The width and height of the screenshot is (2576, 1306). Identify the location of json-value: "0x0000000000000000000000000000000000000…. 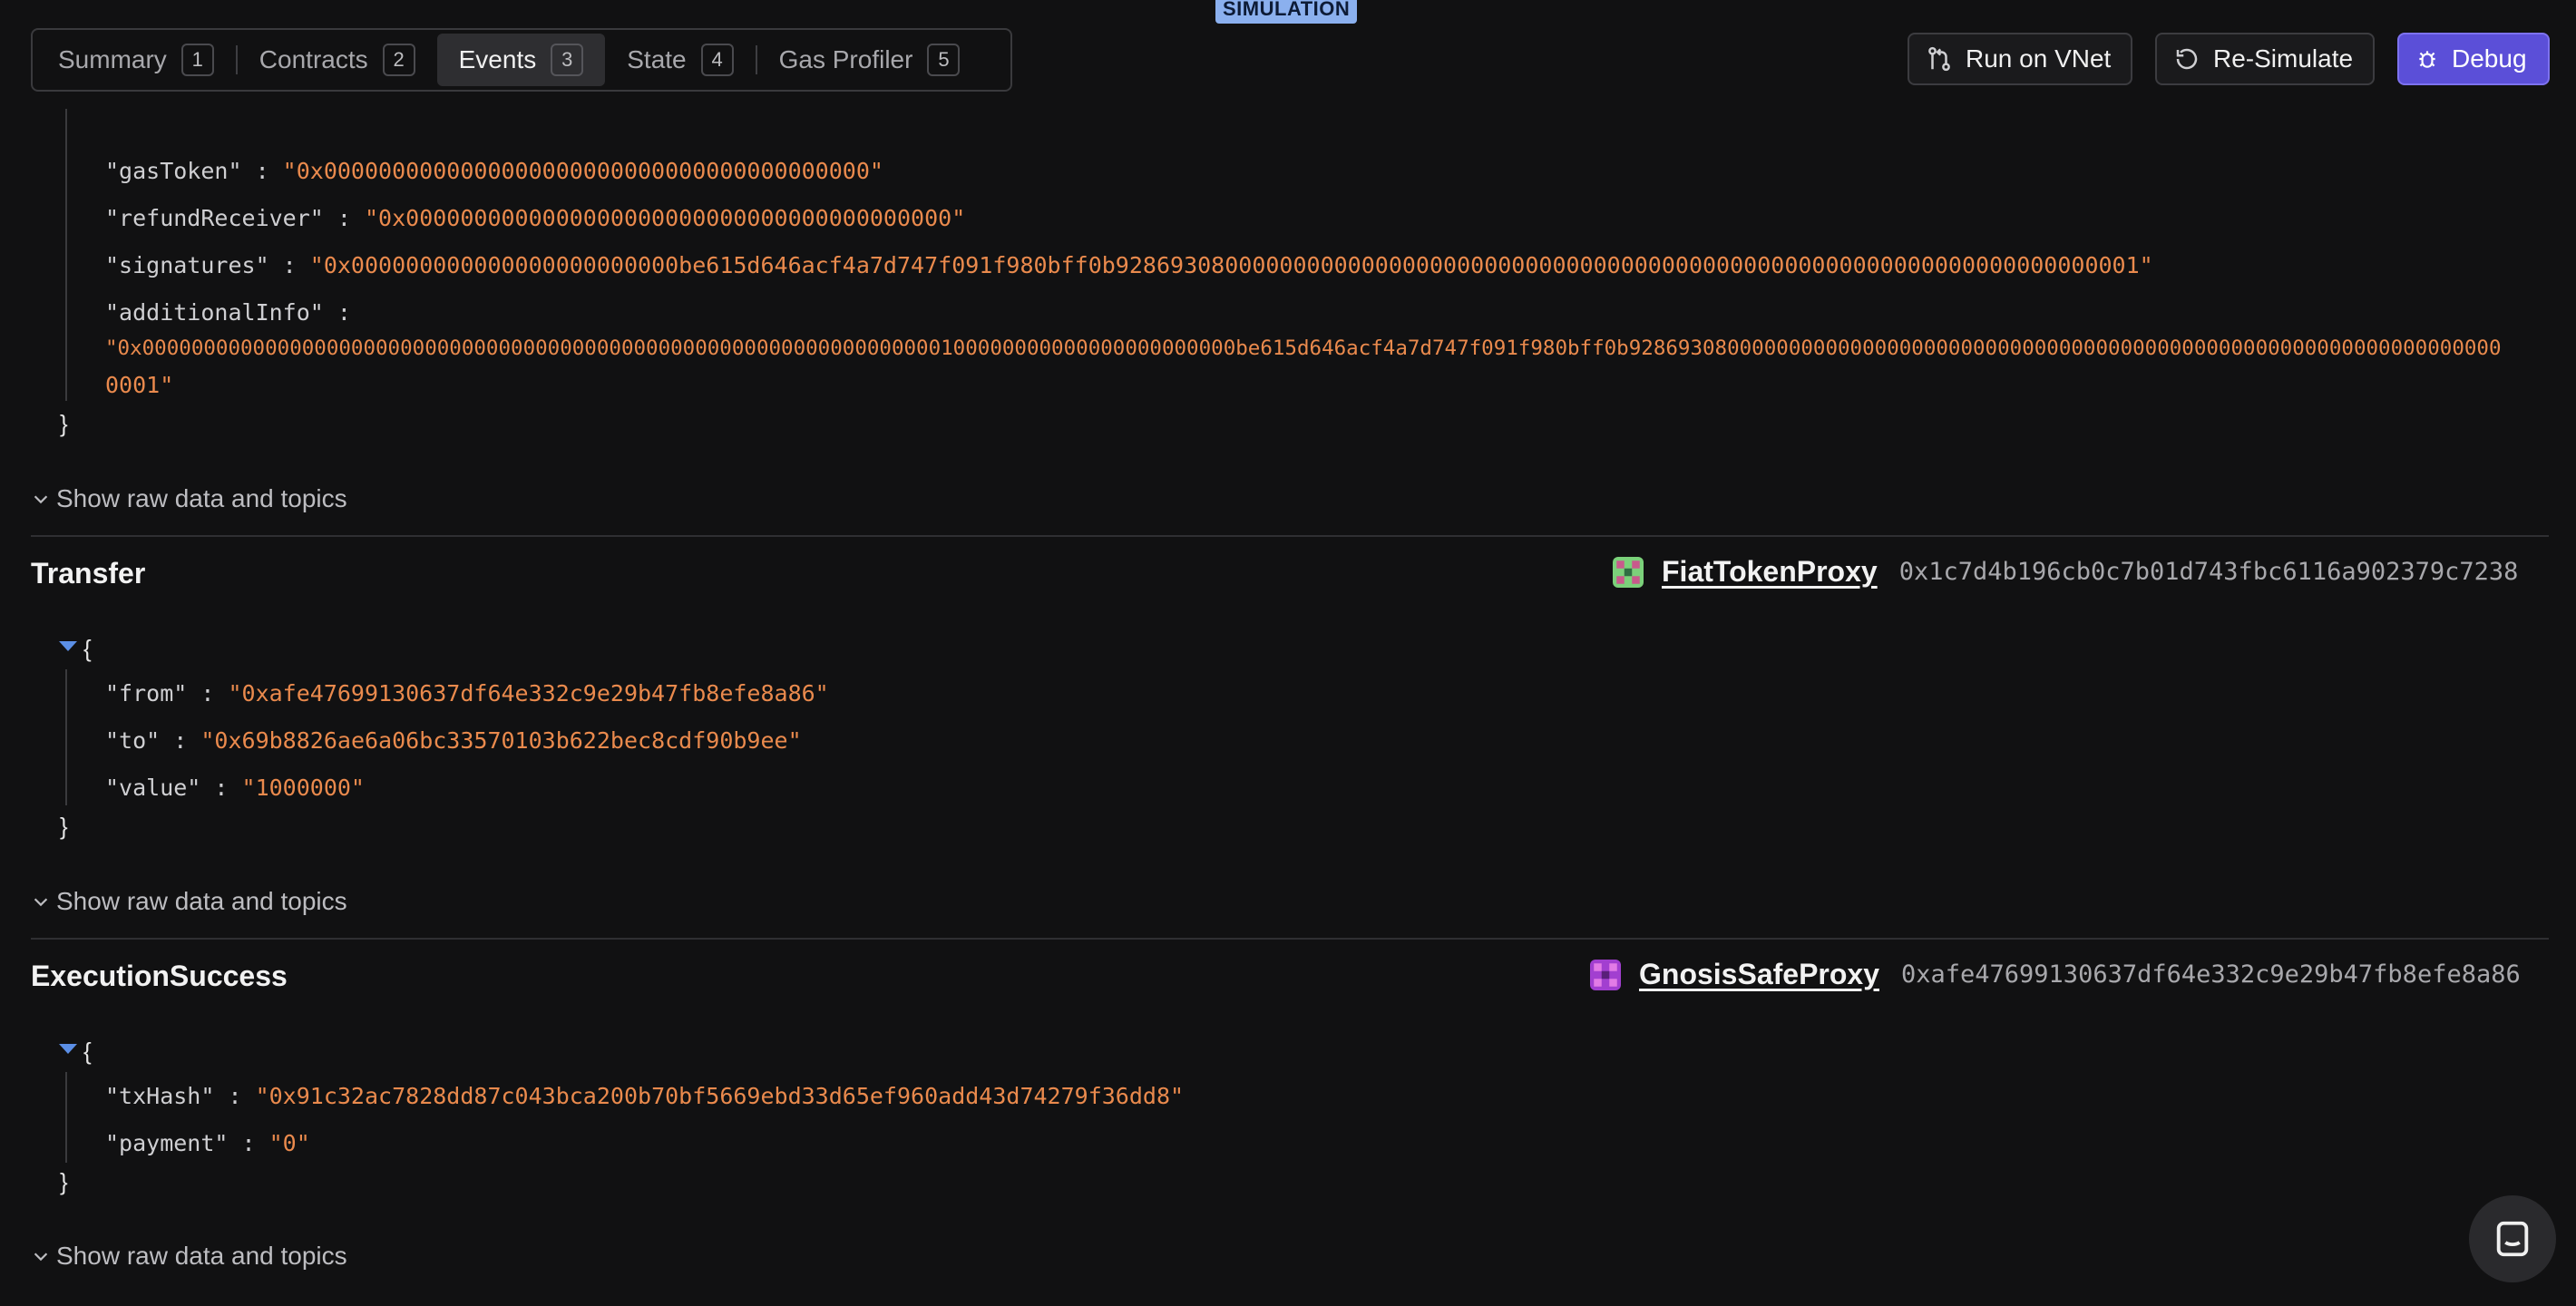
(1303, 348).